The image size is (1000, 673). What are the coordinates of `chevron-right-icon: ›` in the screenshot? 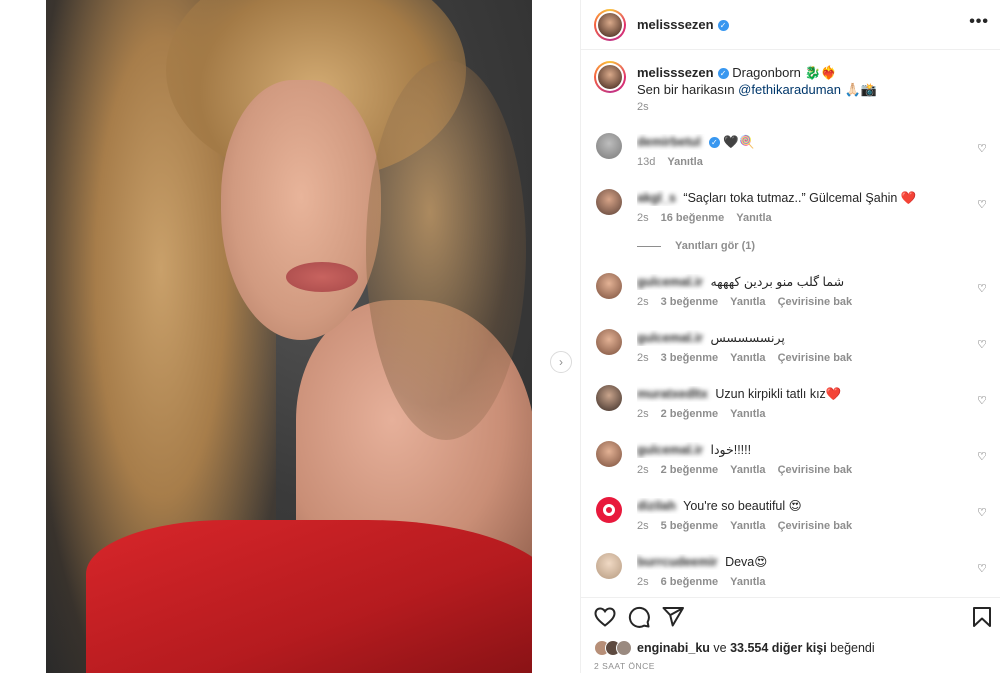 It's located at (561, 362).